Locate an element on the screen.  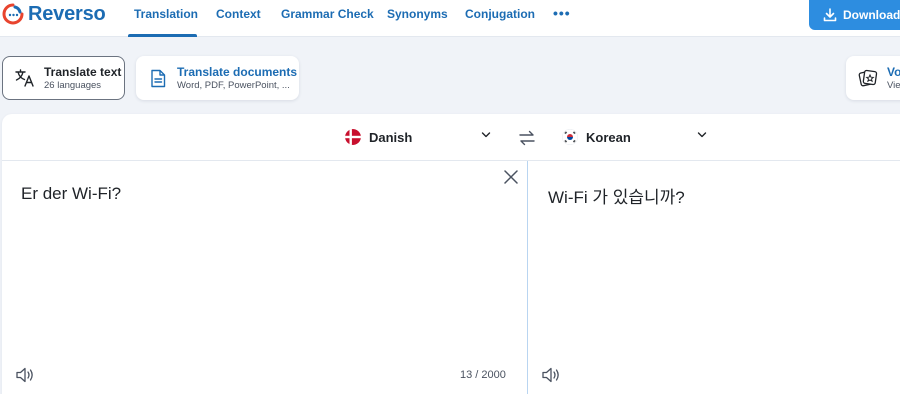
source-text: Er der Wi-Fi? is located at coordinates (71, 194).